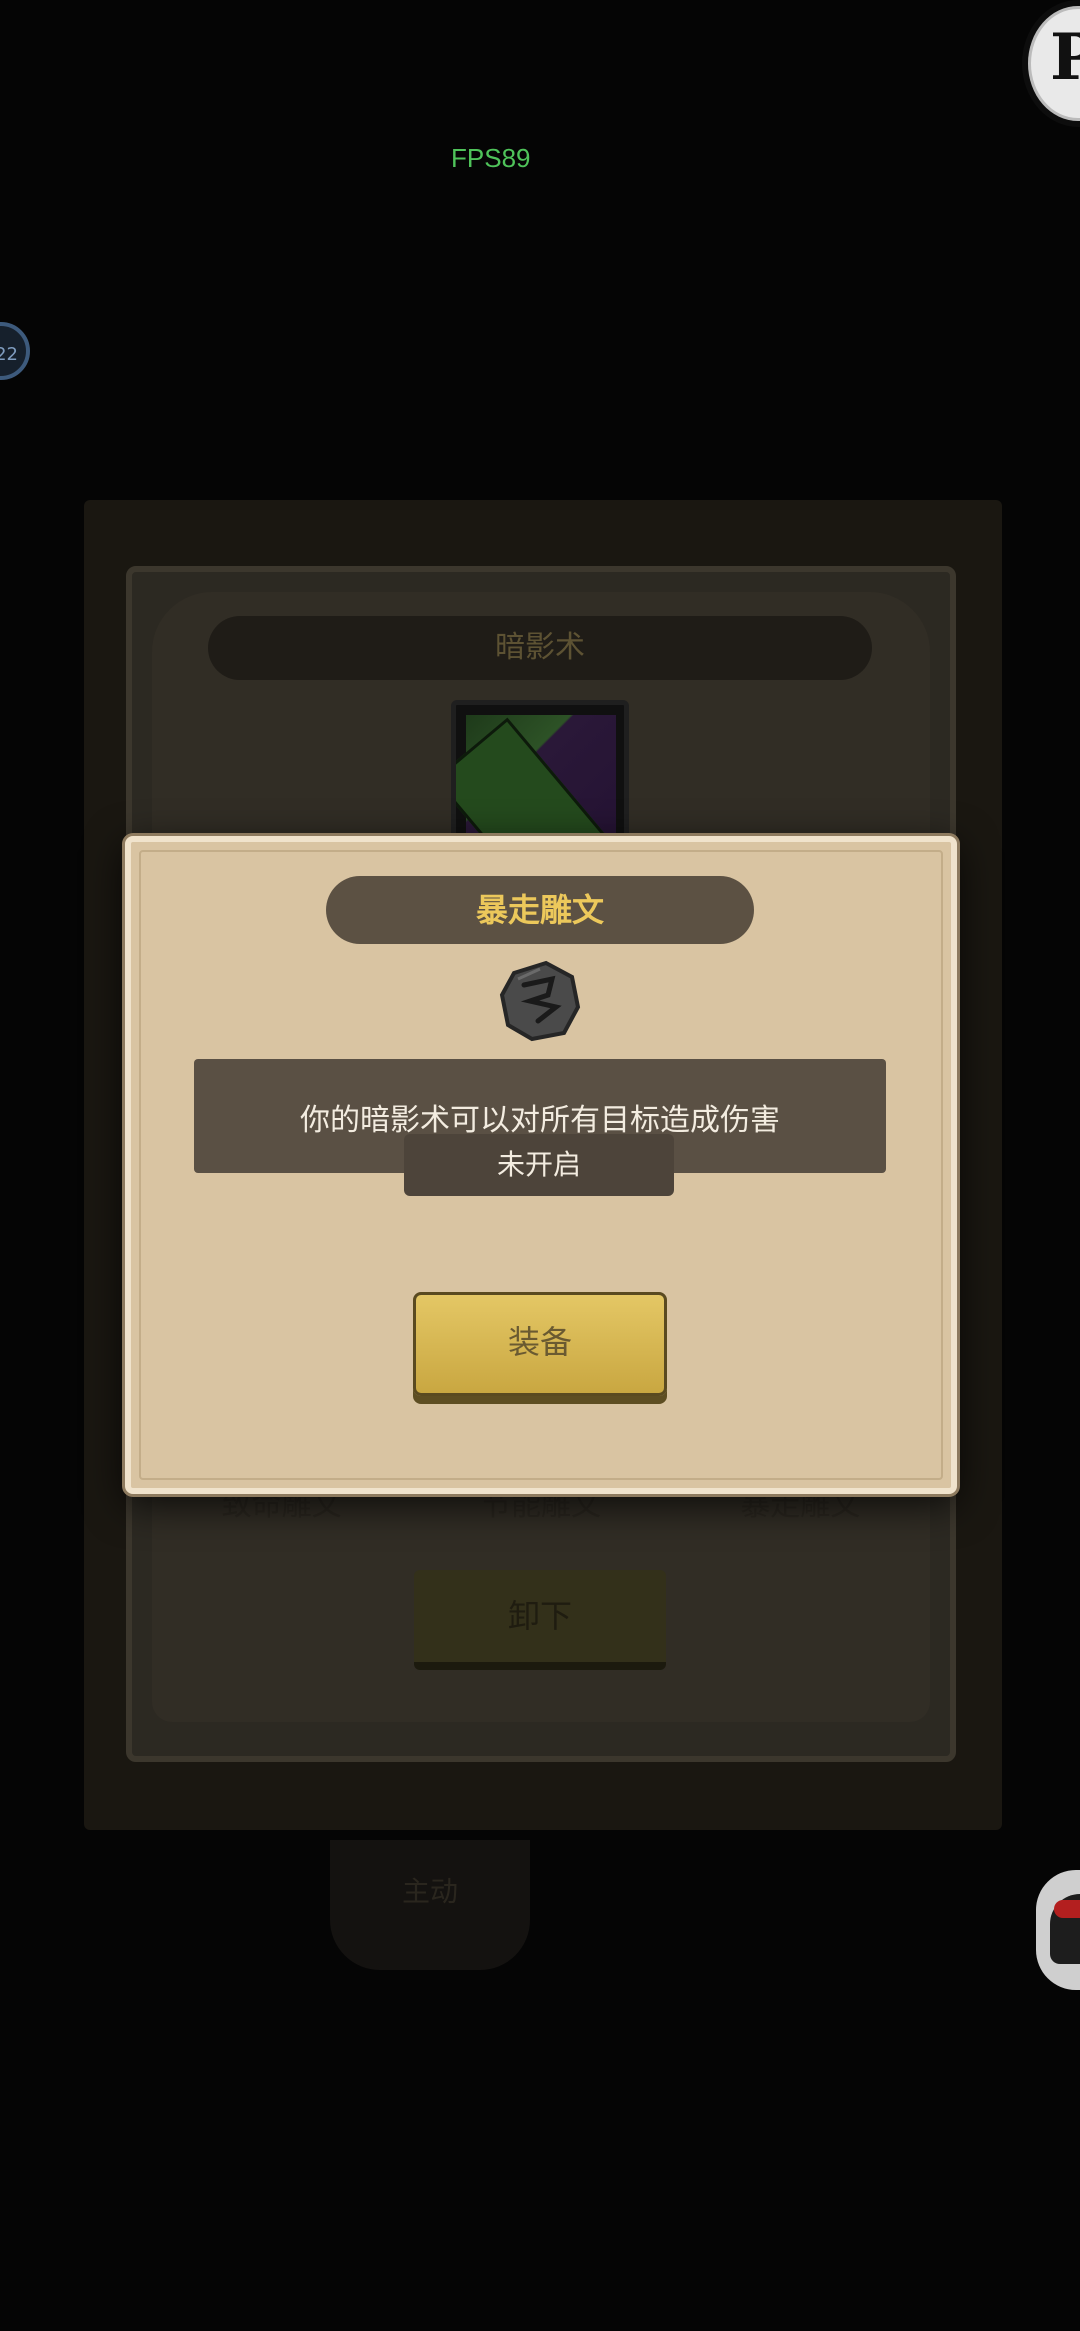 The image size is (1080, 2331). What do you see at coordinates (429, 1891) in the screenshot?
I see `tab-active-label: 主动` at bounding box center [429, 1891].